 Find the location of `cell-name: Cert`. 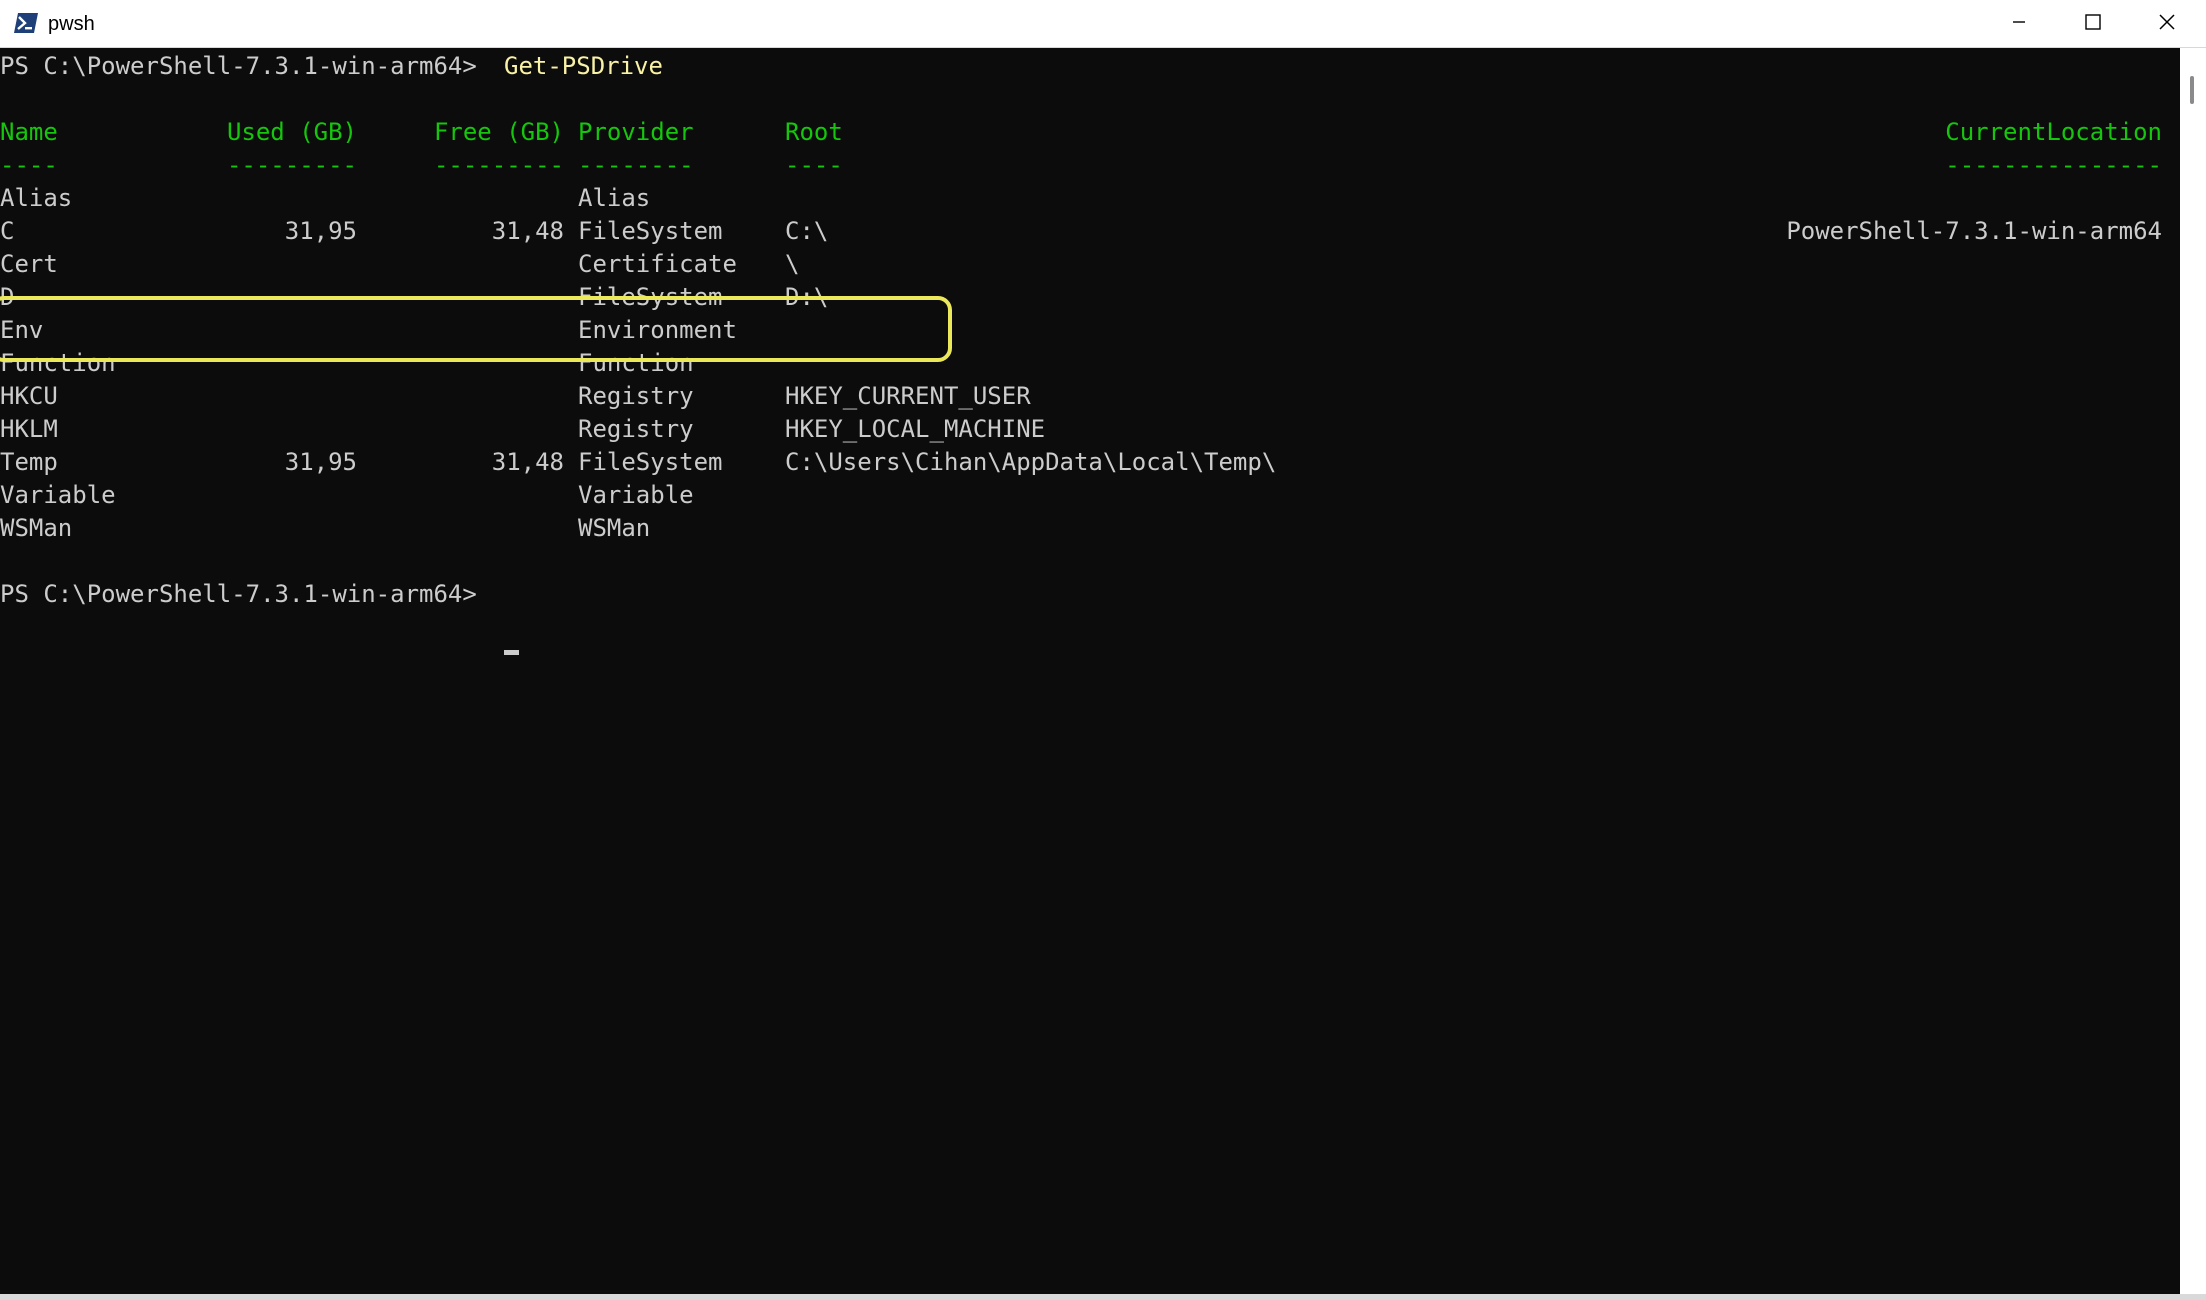

cell-name: Cert is located at coordinates (29, 264).